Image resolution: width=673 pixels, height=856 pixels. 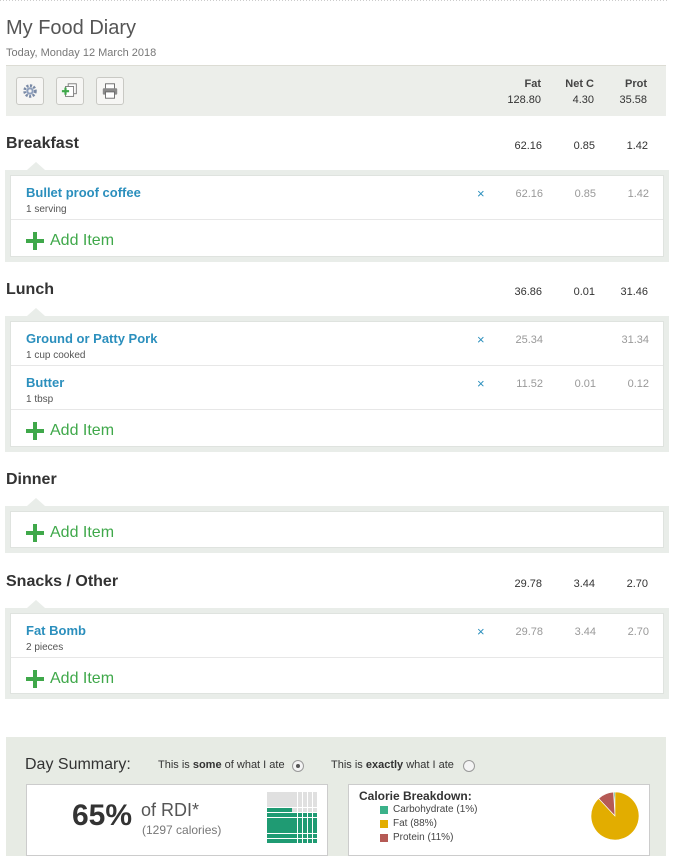 I want to click on option-exactly-radio, so click(x=469, y=766).